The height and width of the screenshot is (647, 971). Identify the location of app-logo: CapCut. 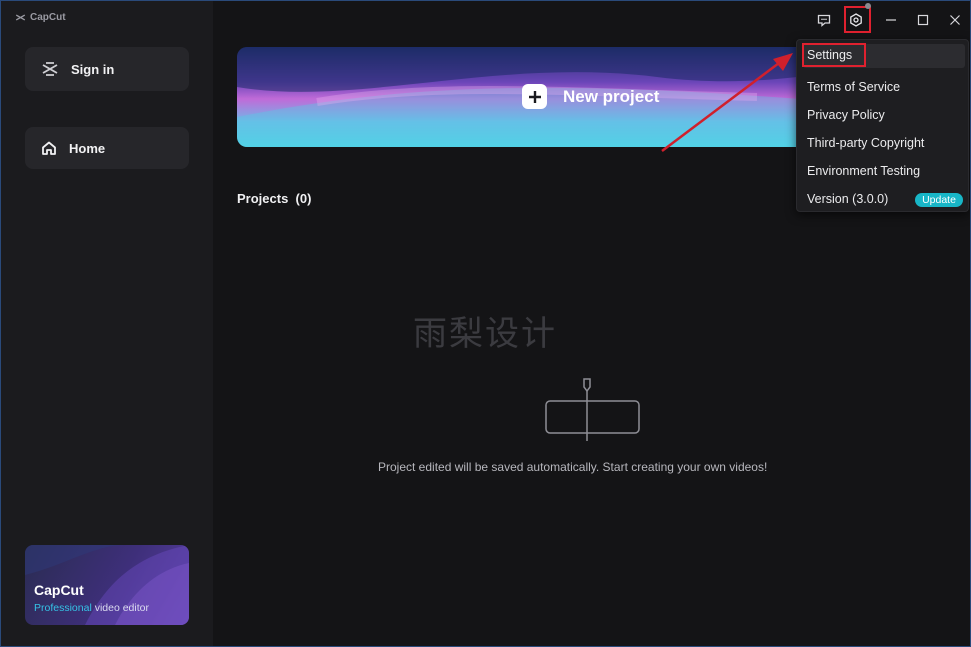
(40, 17).